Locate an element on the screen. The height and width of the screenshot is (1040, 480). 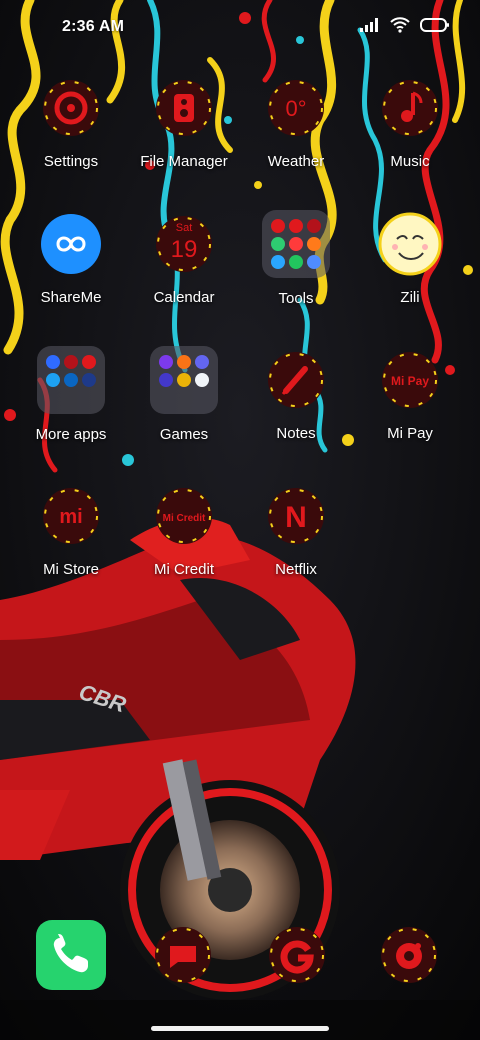
app-notes: Notes is located at coordinates (296, 393).